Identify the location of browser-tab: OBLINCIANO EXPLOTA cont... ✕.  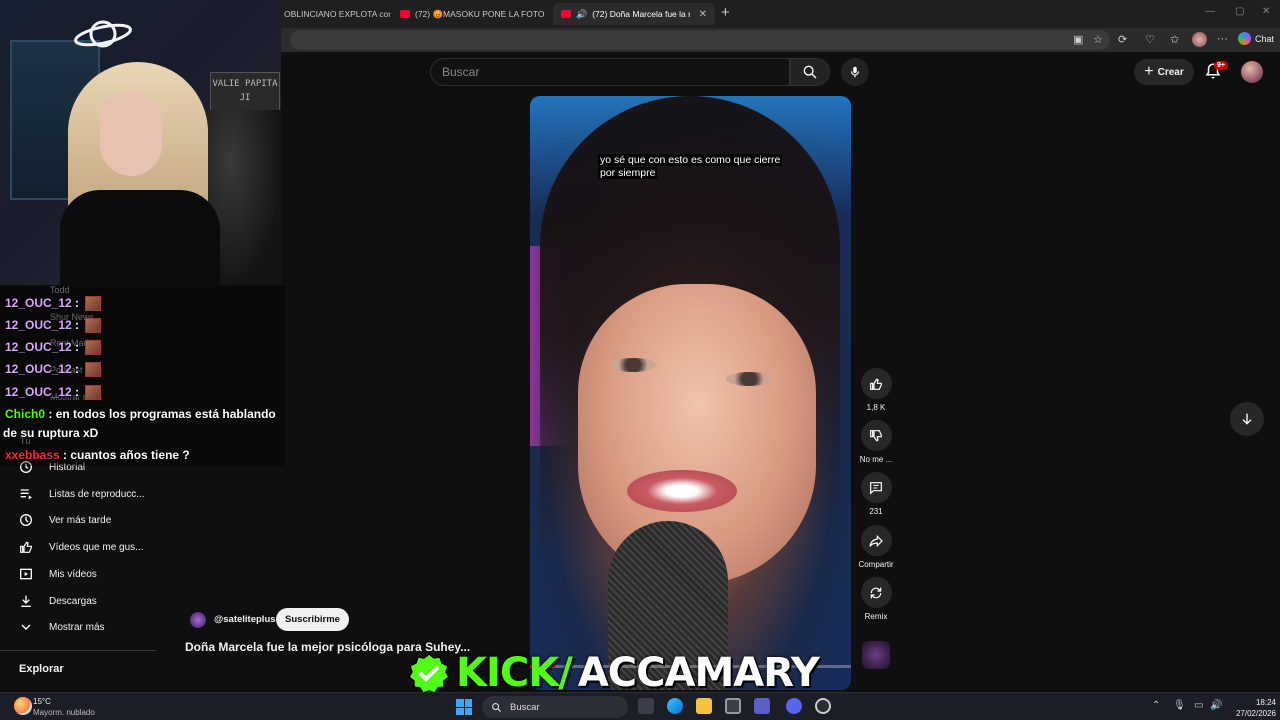
(333, 14).